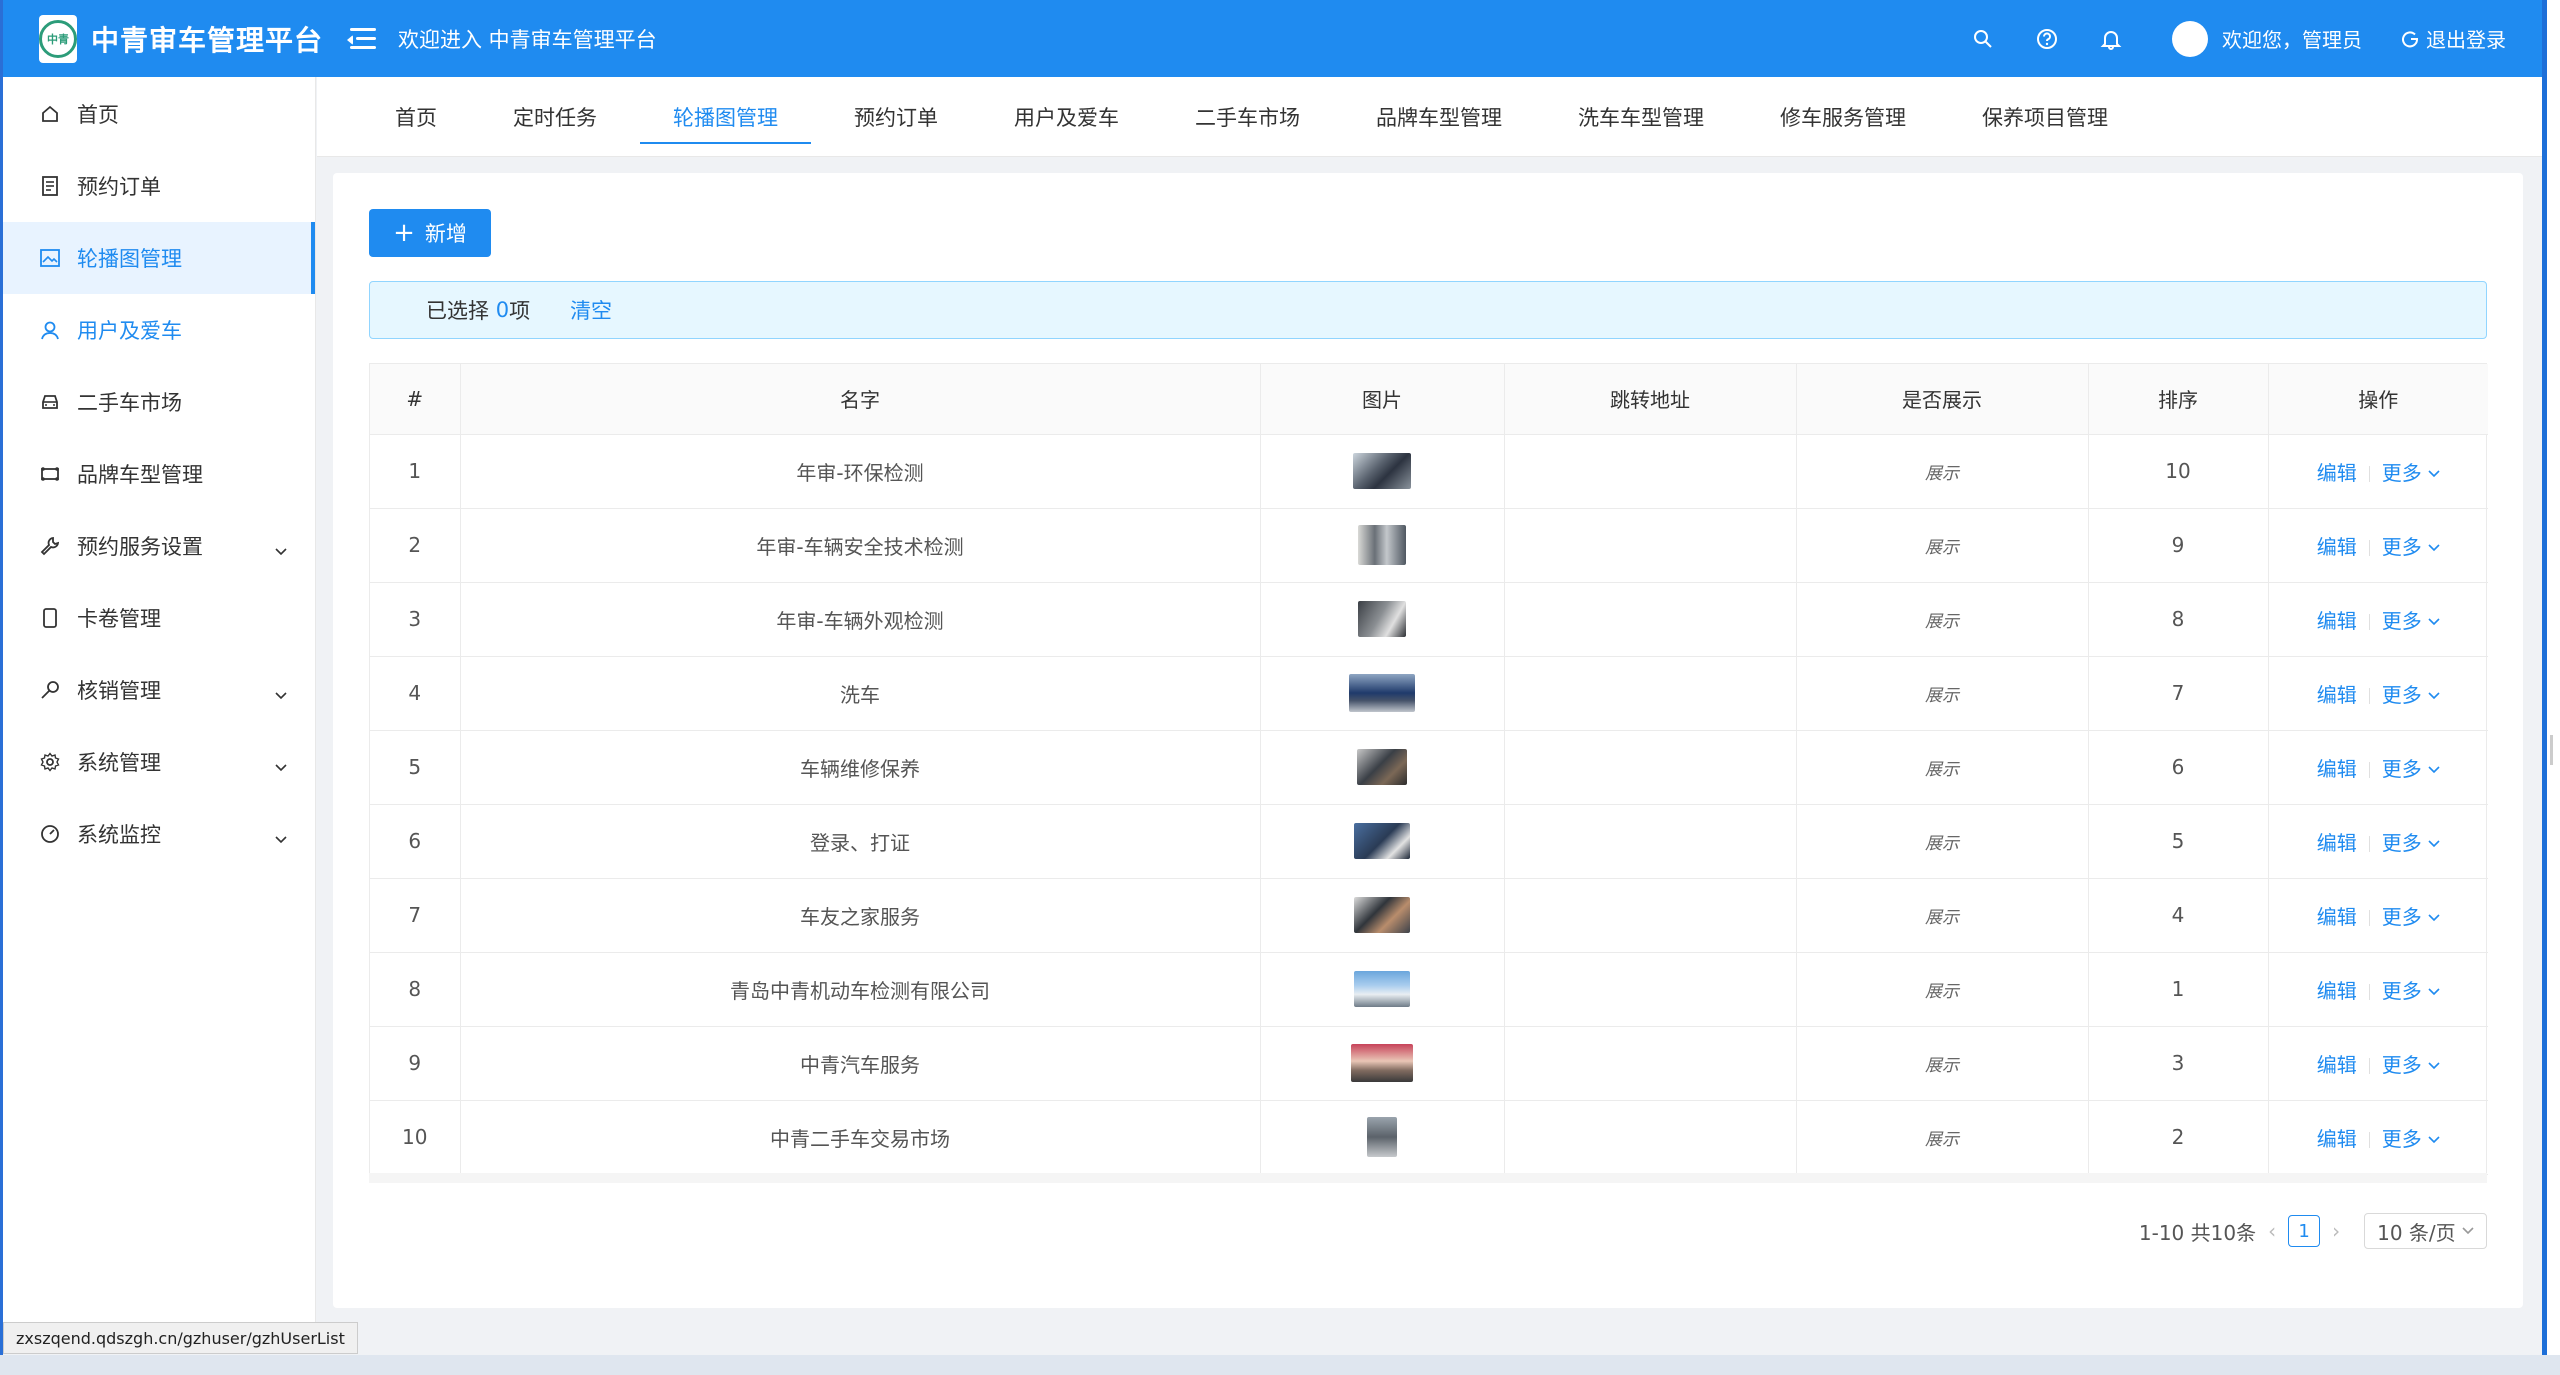 The width and height of the screenshot is (2560, 1375). Describe the element at coordinates (159, 618) in the screenshot. I see `sidebar-item-cards: 卡卷管理` at that location.